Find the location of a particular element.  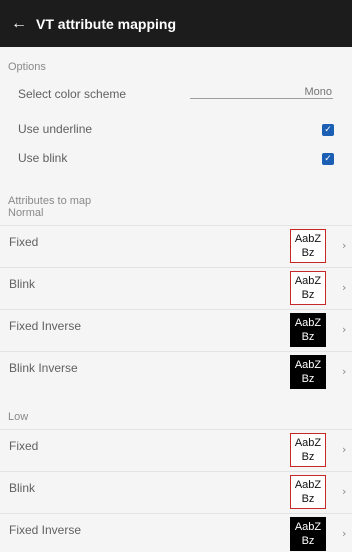

color-scheme-select: Mono is located at coordinates (318, 92).